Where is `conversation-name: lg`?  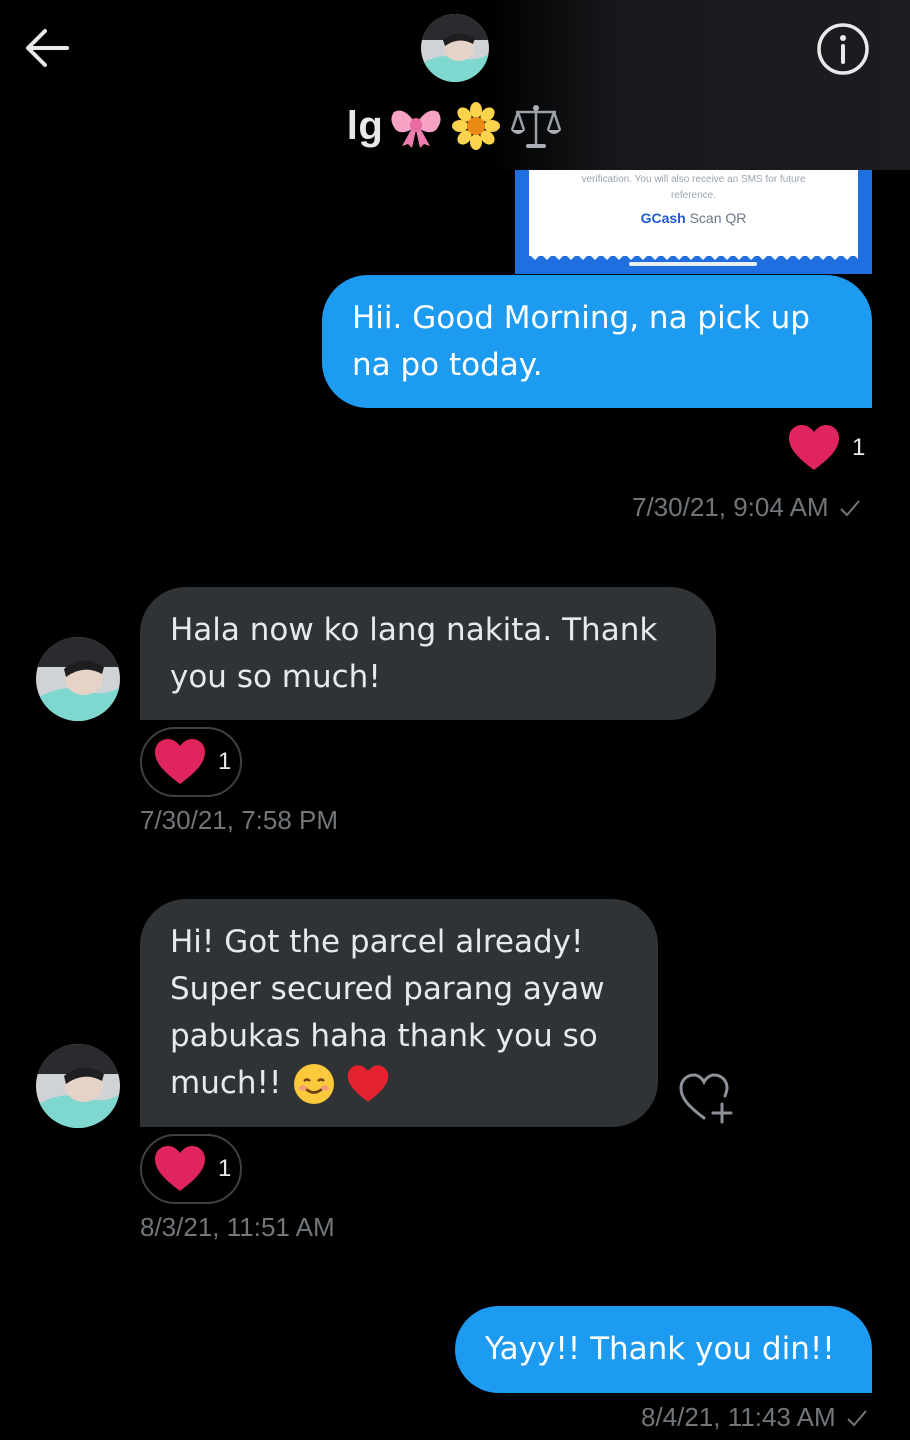 conversation-name: lg is located at coordinates (365, 125).